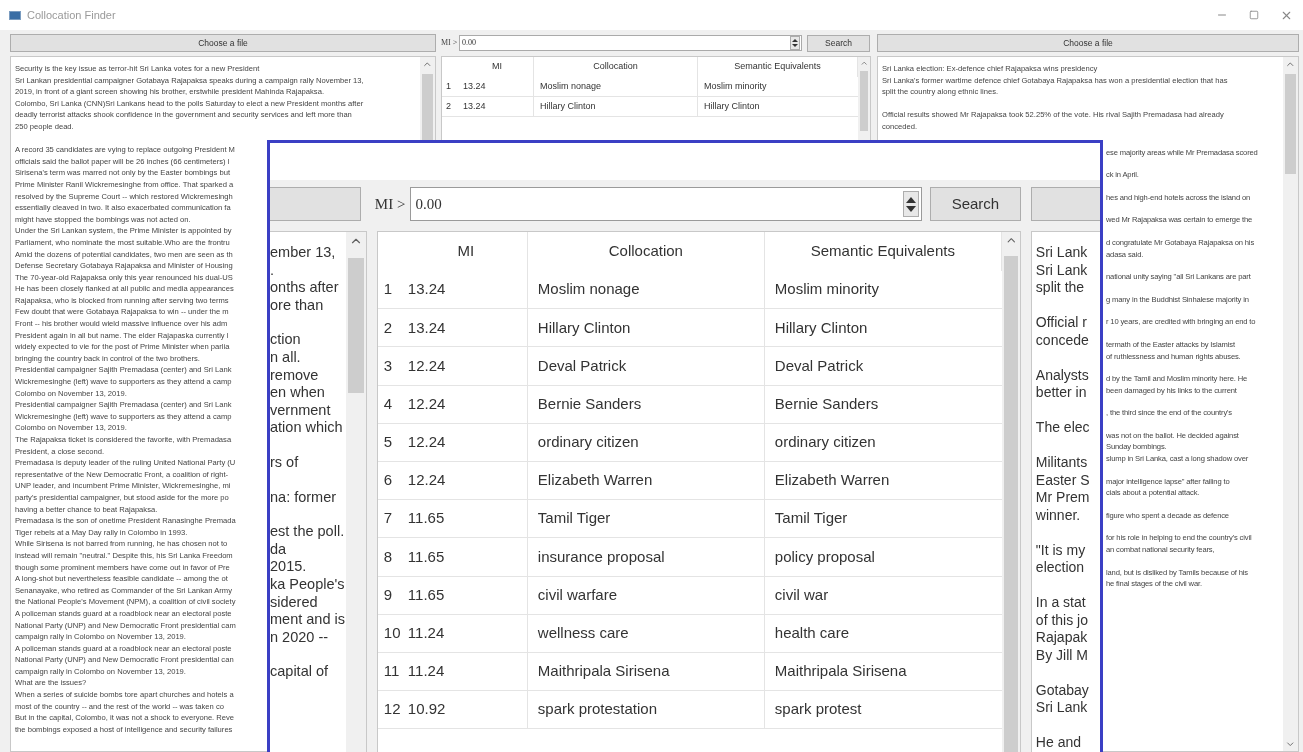 This screenshot has width=1303, height=752. Describe the element at coordinates (735, 86) in the screenshot. I see `table-cell-text: Moslim minority` at that location.